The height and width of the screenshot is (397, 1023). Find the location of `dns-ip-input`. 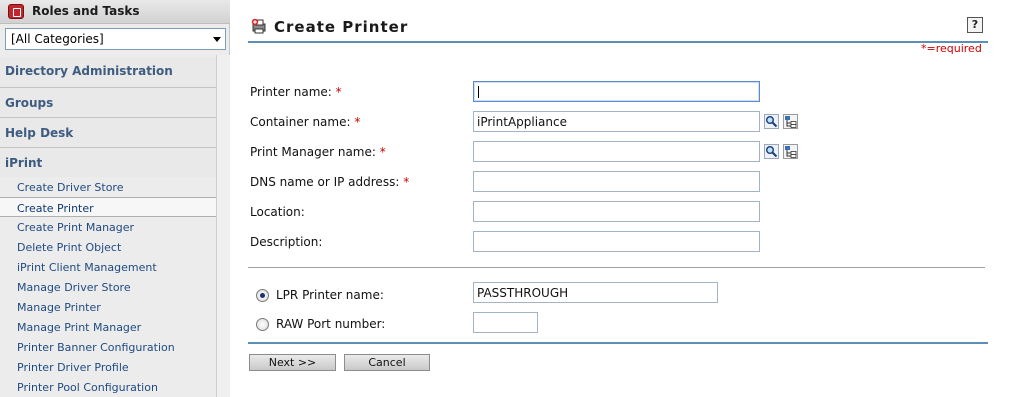

dns-ip-input is located at coordinates (616, 181).